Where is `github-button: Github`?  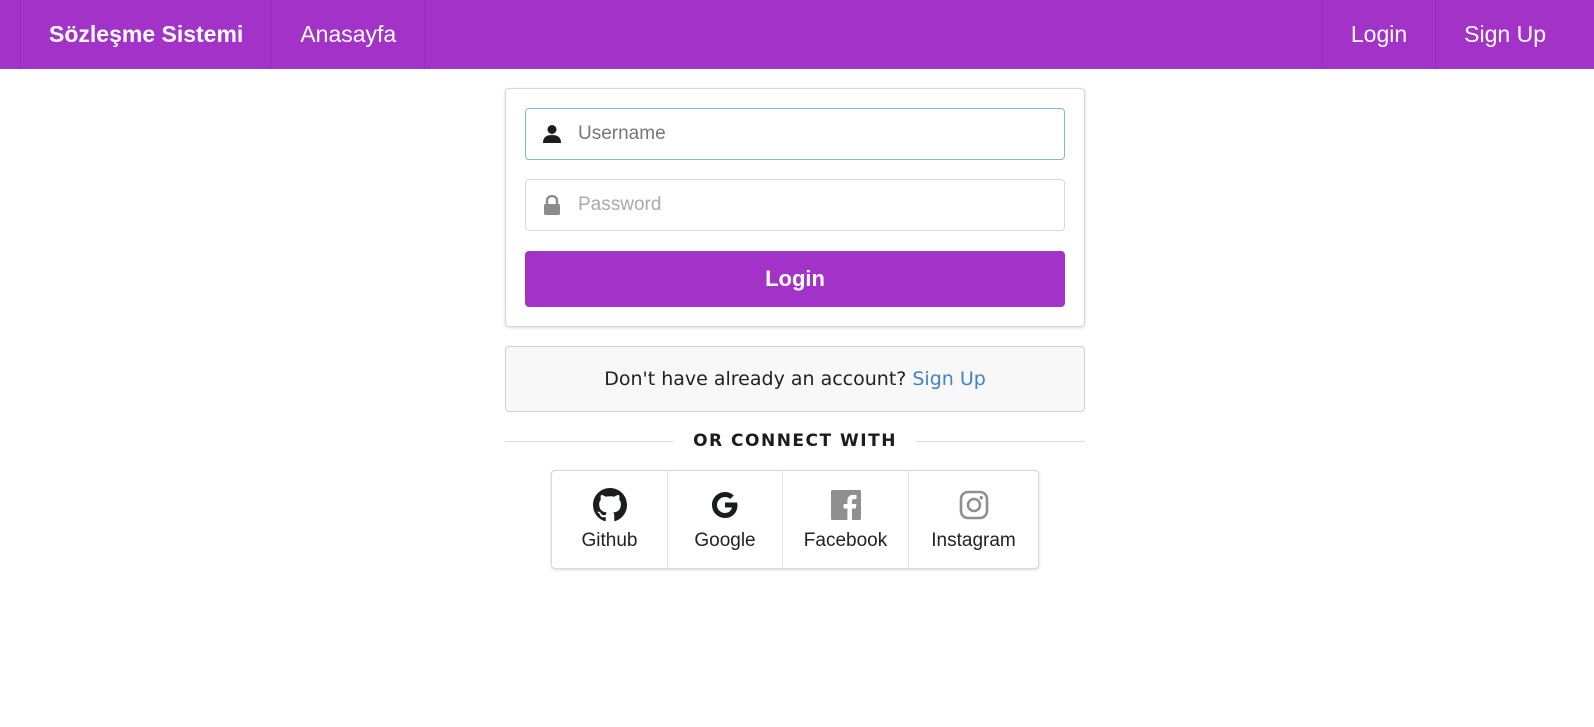
github-button: Github is located at coordinates (609, 519).